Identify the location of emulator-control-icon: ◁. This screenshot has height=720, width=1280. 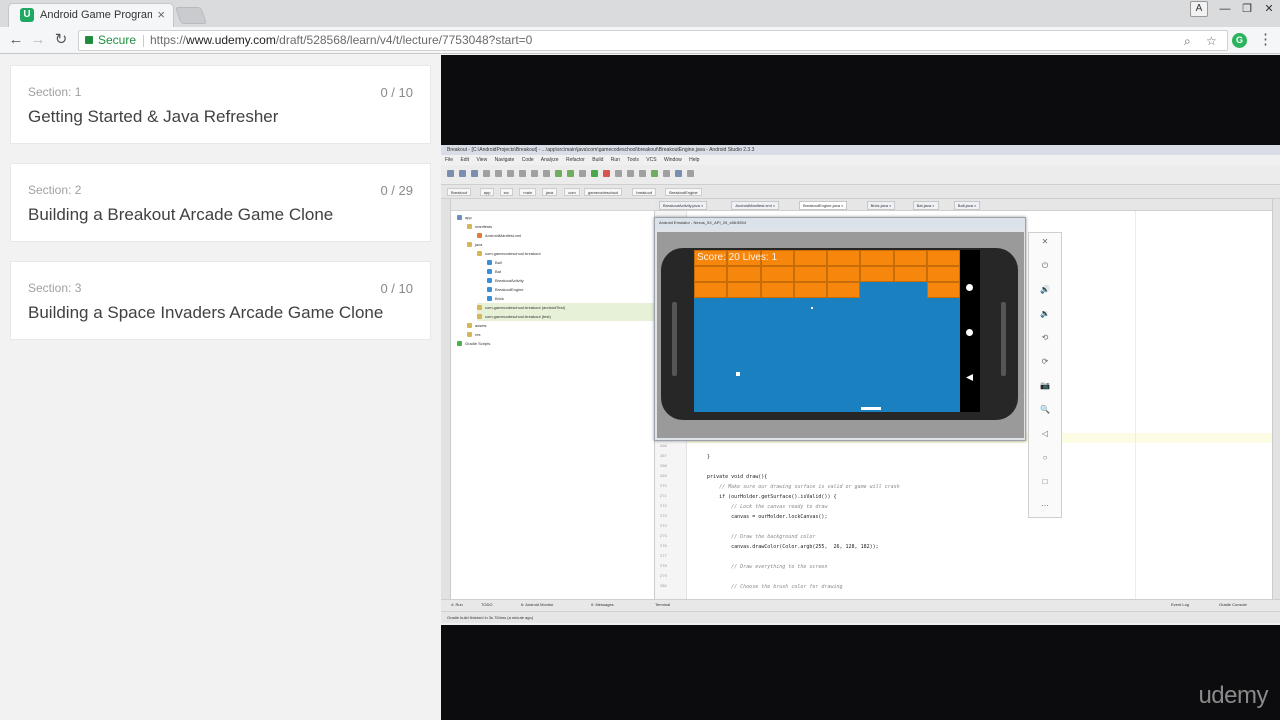
(1045, 434).